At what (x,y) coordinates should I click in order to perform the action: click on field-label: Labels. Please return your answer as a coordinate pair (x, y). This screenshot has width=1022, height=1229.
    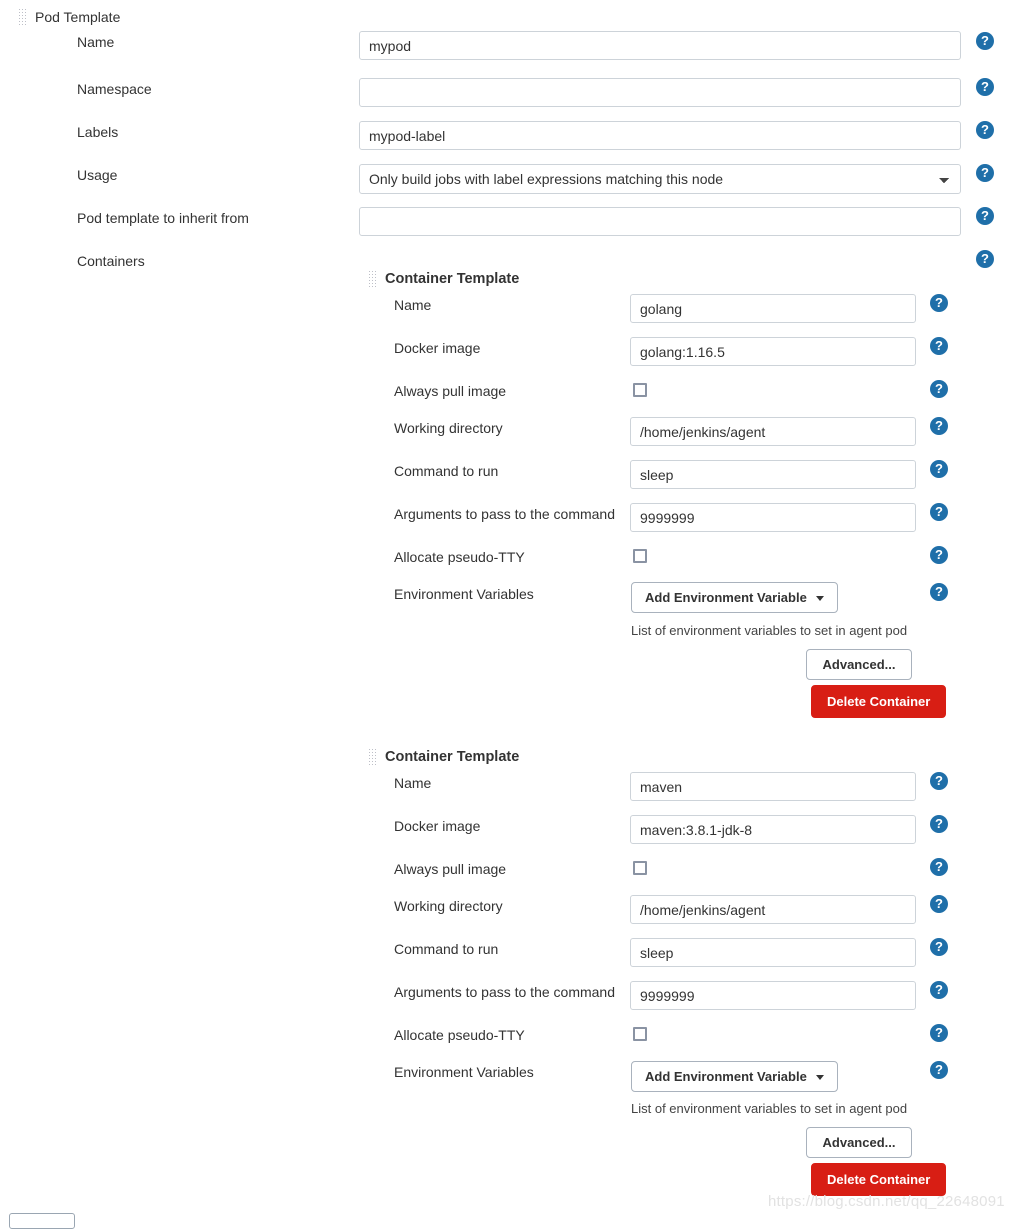
    Looking at the image, I should click on (98, 132).